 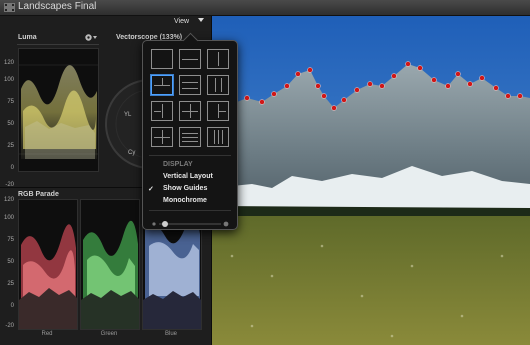 I want to click on title-bar: Landscapes Final, so click(x=265, y=8).